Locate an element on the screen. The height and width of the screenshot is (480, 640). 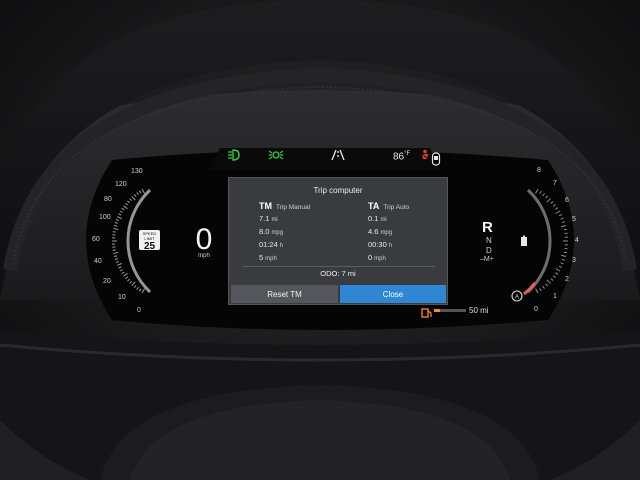
tach-label: 0 is located at coordinates (536, 309).